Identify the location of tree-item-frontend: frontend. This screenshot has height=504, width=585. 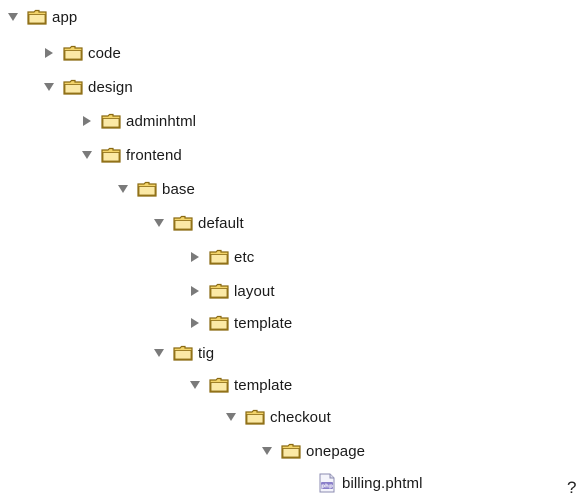
(131, 155).